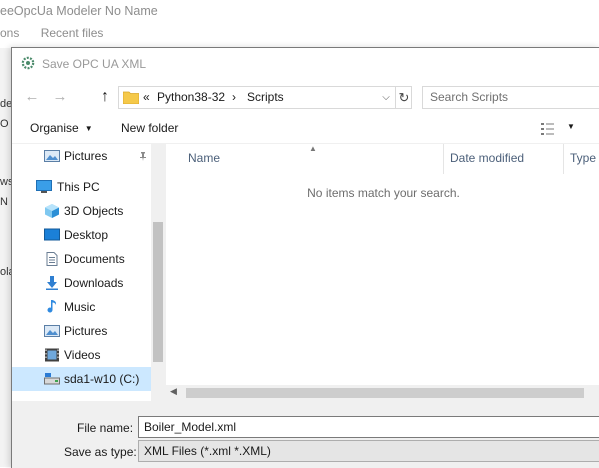  Describe the element at coordinates (94, 283) in the screenshot. I see `sidebar-item-label: Downloads` at that location.